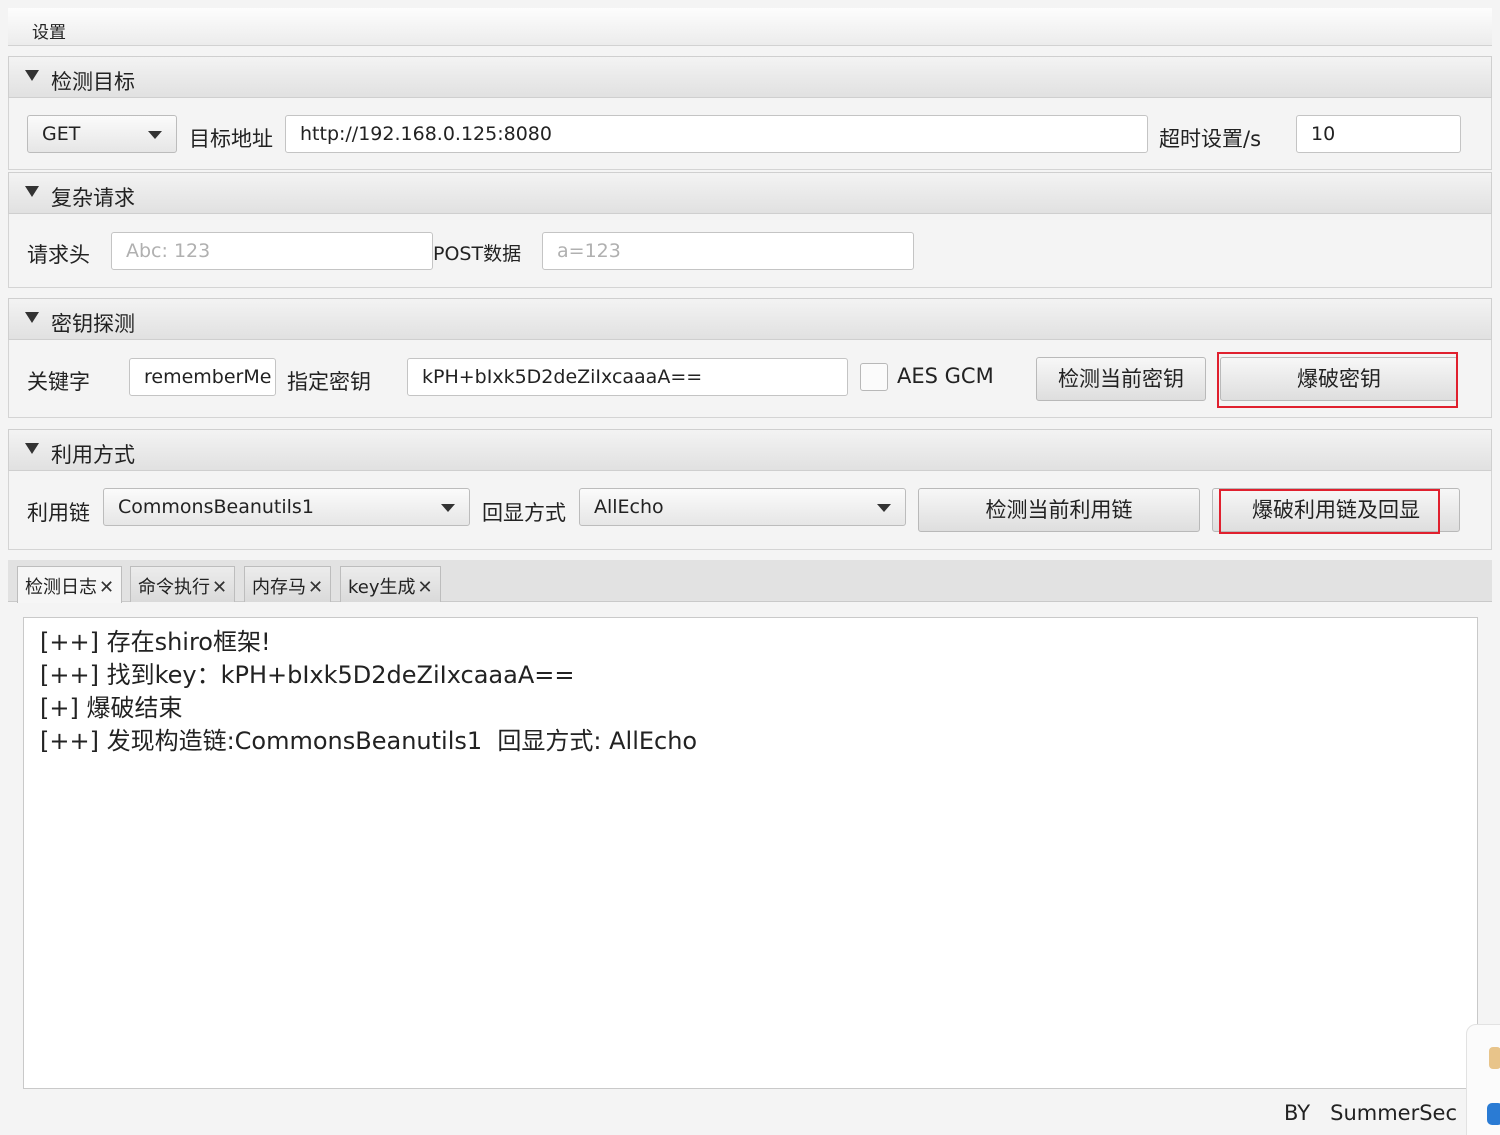  Describe the element at coordinates (272, 251) in the screenshot. I see `headers-input: Abc: 123` at that location.